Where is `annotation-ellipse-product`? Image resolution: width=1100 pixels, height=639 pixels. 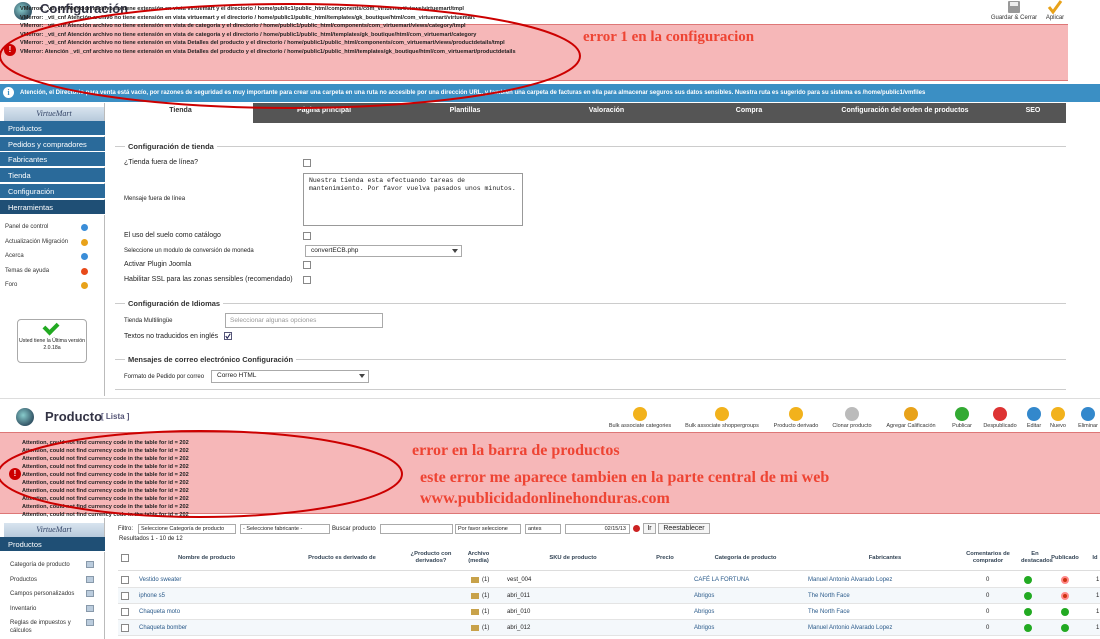 annotation-ellipse-product is located at coordinates (201, 474).